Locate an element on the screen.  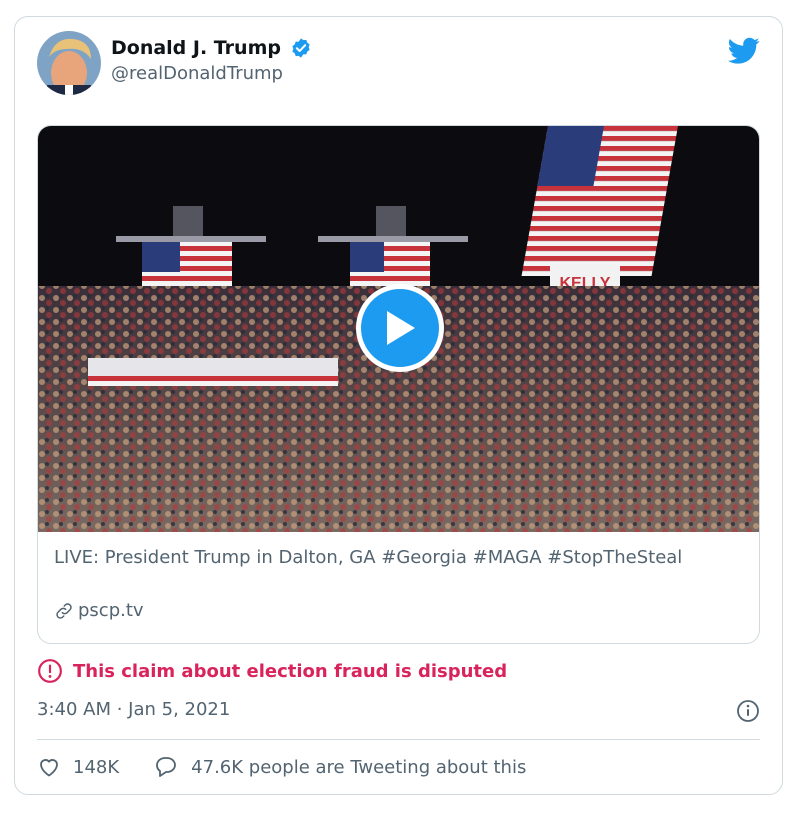
heart-icon is located at coordinates (49, 768).